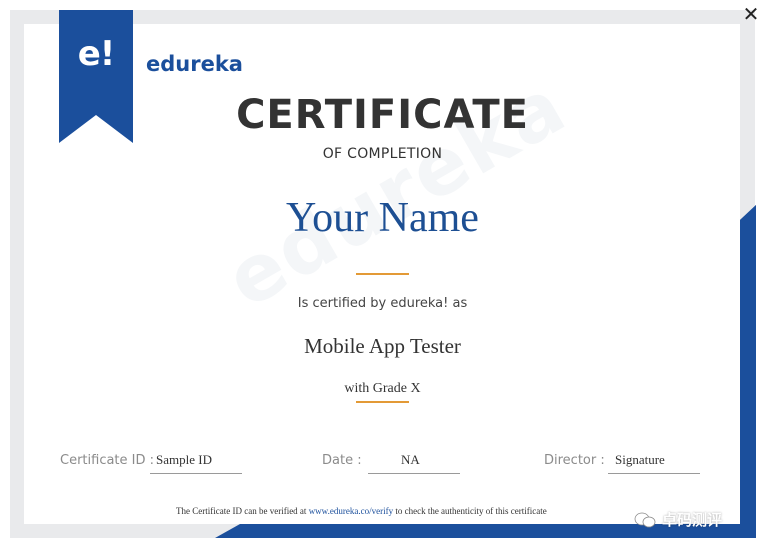  What do you see at coordinates (414, 473) in the screenshot?
I see `date-line` at bounding box center [414, 473].